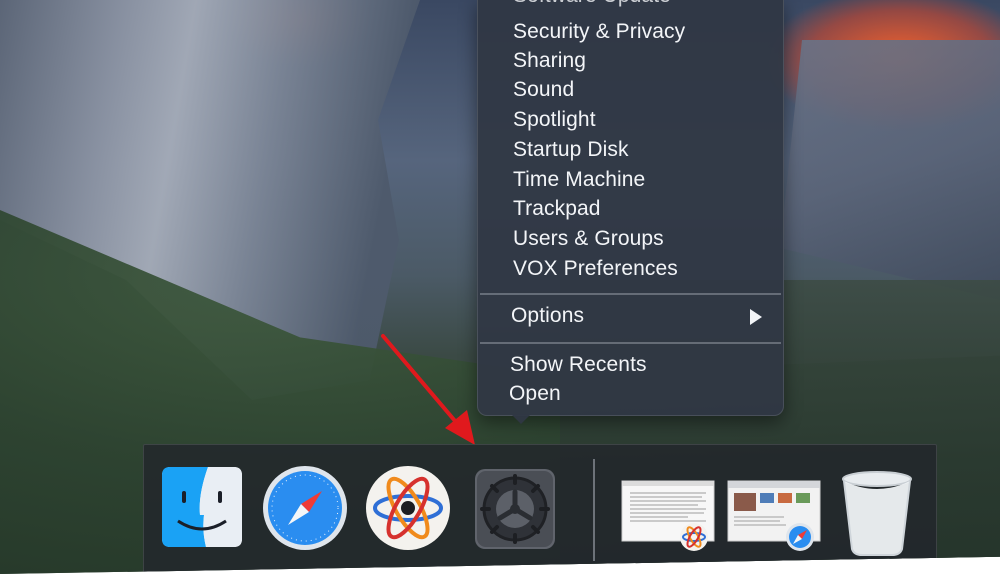 Image resolution: width=1000 pixels, height=574 pixels. I want to click on menu-item-open: Open, so click(535, 394).